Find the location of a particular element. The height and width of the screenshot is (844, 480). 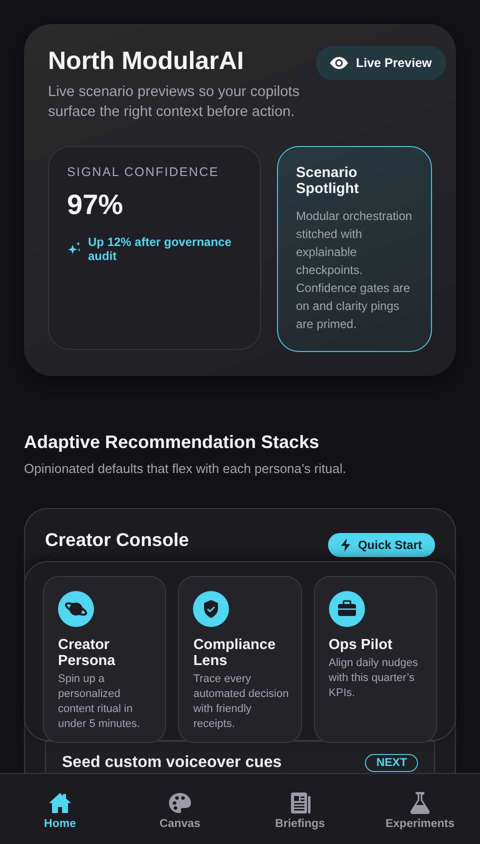

console-title: Creator Console is located at coordinates (117, 540).